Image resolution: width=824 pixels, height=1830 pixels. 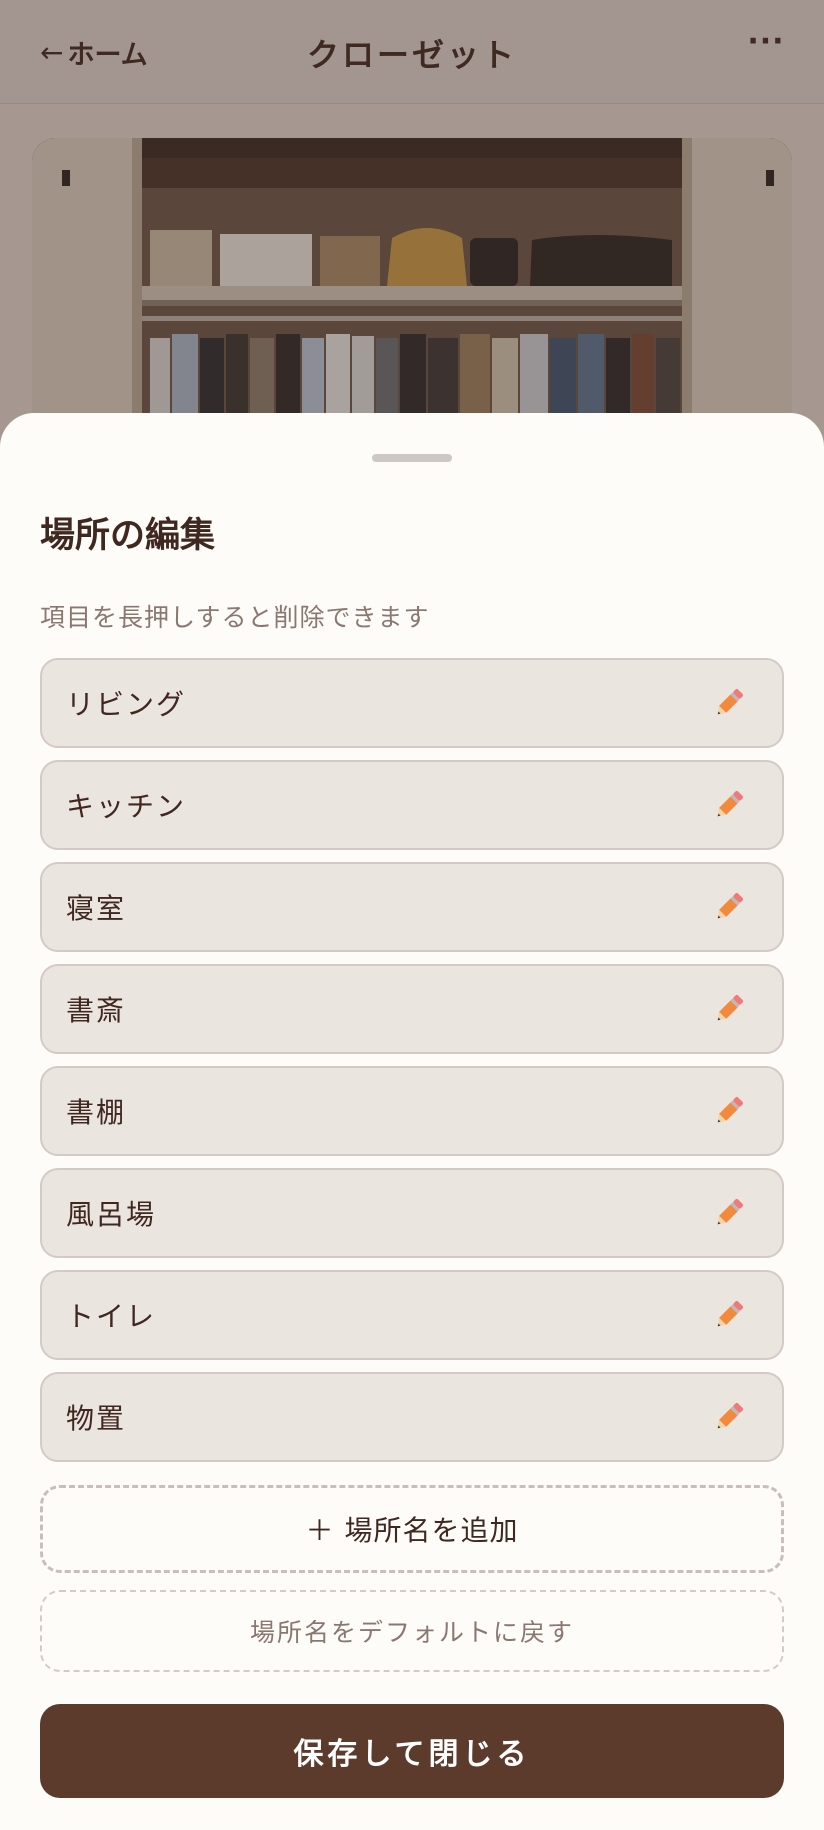 I want to click on location-item: 風呂場, so click(x=412, y=1213).